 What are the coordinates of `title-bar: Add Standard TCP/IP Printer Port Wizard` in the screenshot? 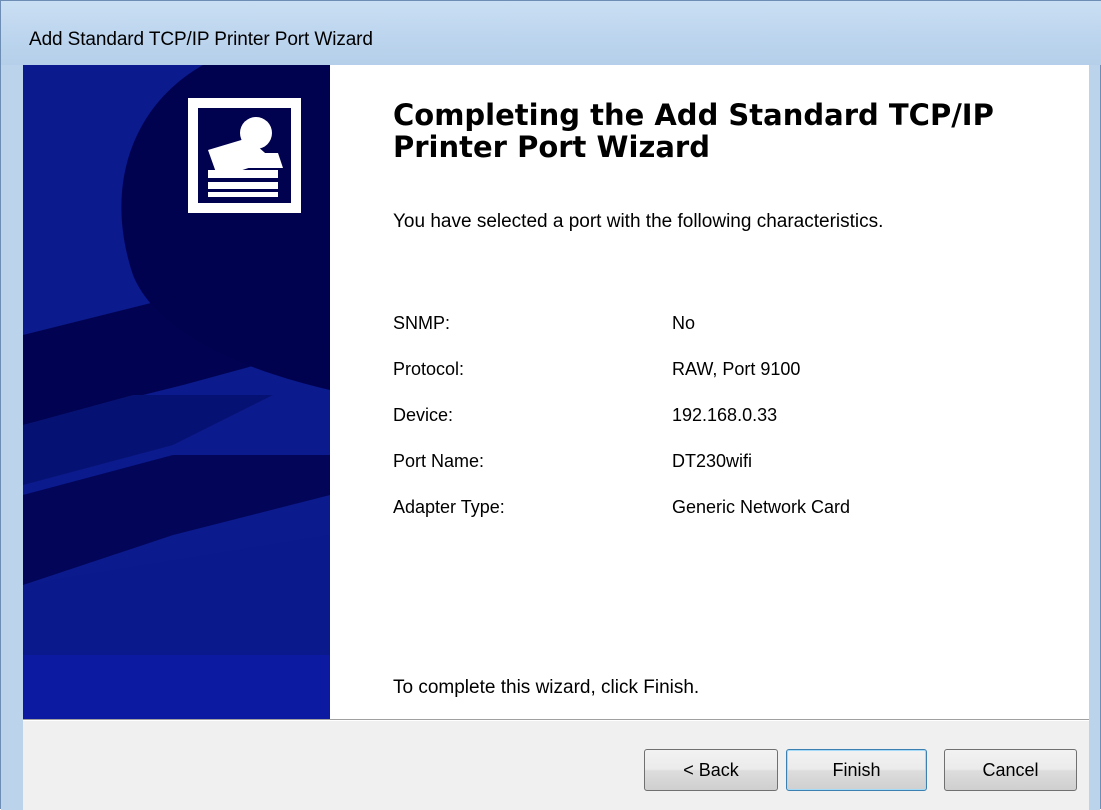 It's located at (551, 33).